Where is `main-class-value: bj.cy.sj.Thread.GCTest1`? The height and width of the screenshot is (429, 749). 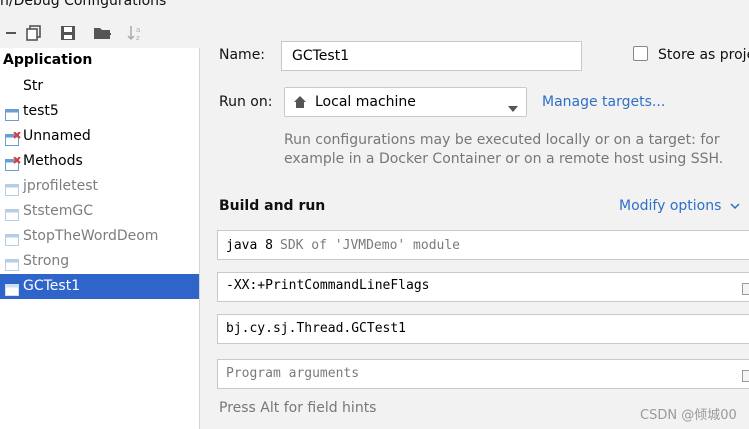
main-class-value: bj.cy.sj.Thread.GCTest1 is located at coordinates (316, 328).